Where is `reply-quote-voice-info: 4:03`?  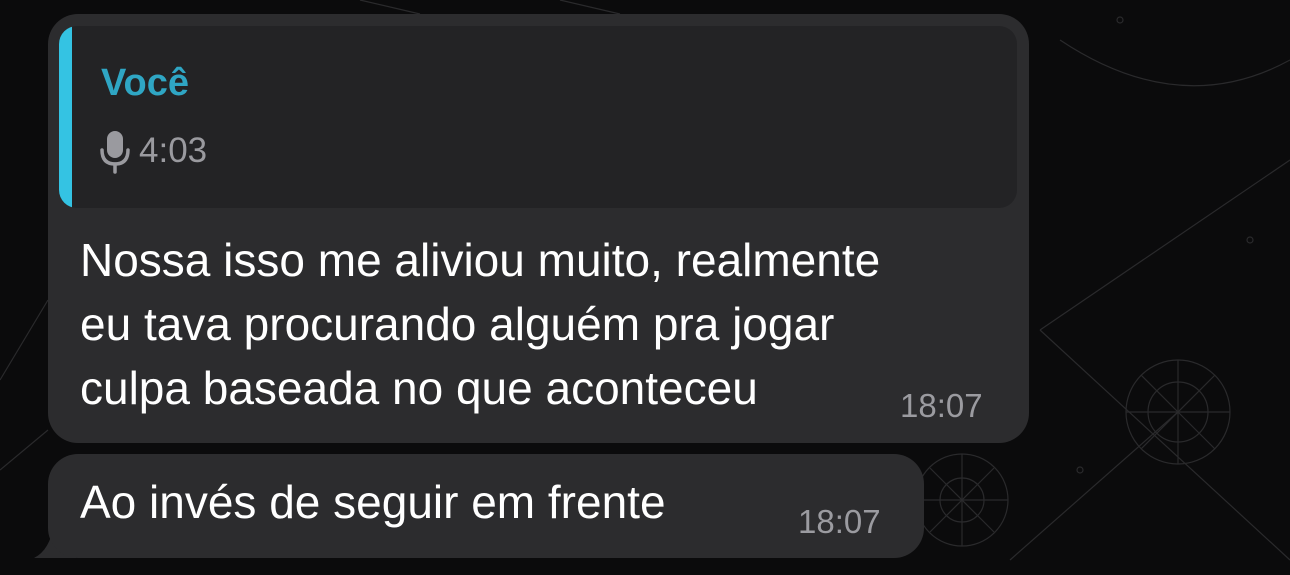
reply-quote-voice-info: 4:03 is located at coordinates (152, 151).